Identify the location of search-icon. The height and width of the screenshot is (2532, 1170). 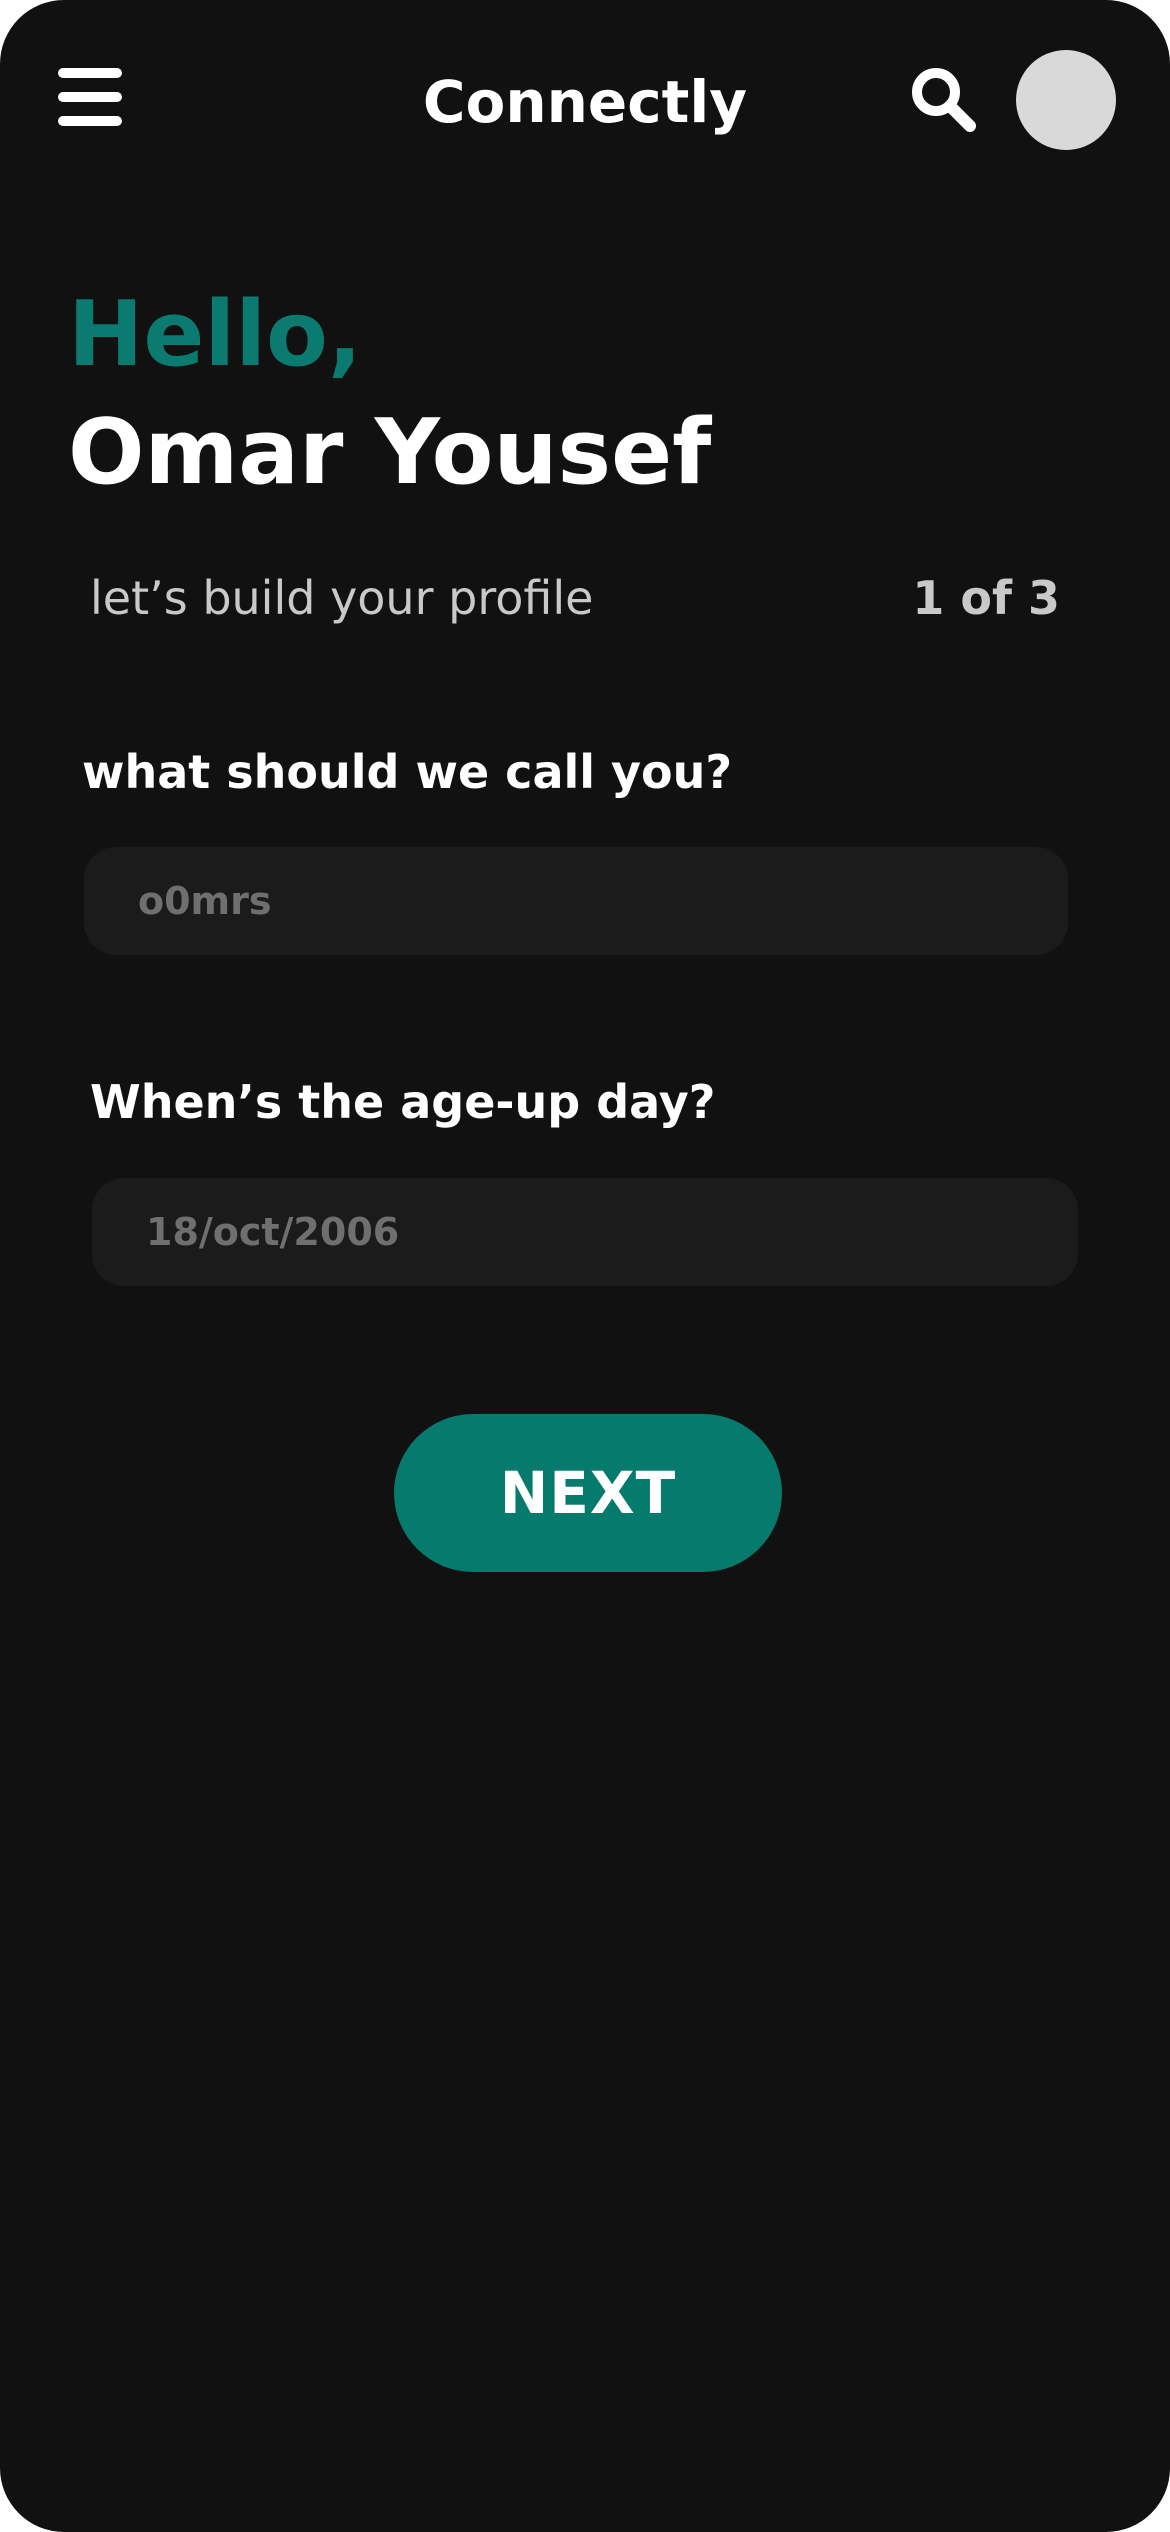
(944, 100).